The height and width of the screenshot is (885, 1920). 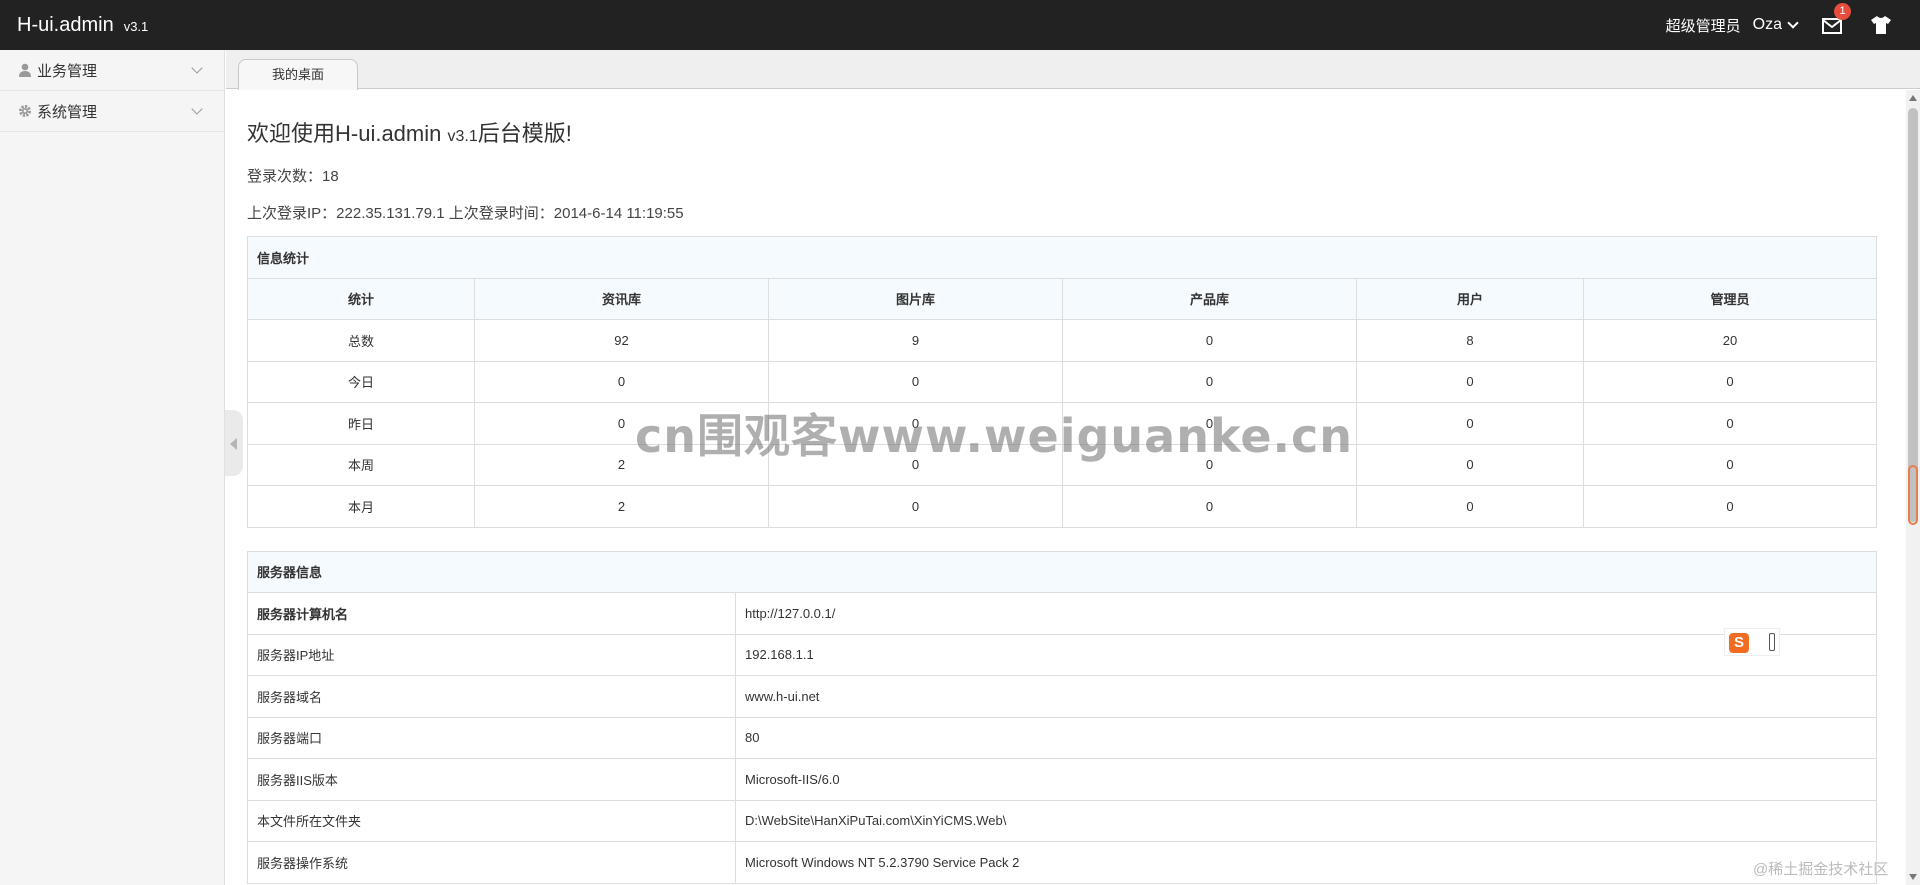 I want to click on skin-switch-button, so click(x=1881, y=25).